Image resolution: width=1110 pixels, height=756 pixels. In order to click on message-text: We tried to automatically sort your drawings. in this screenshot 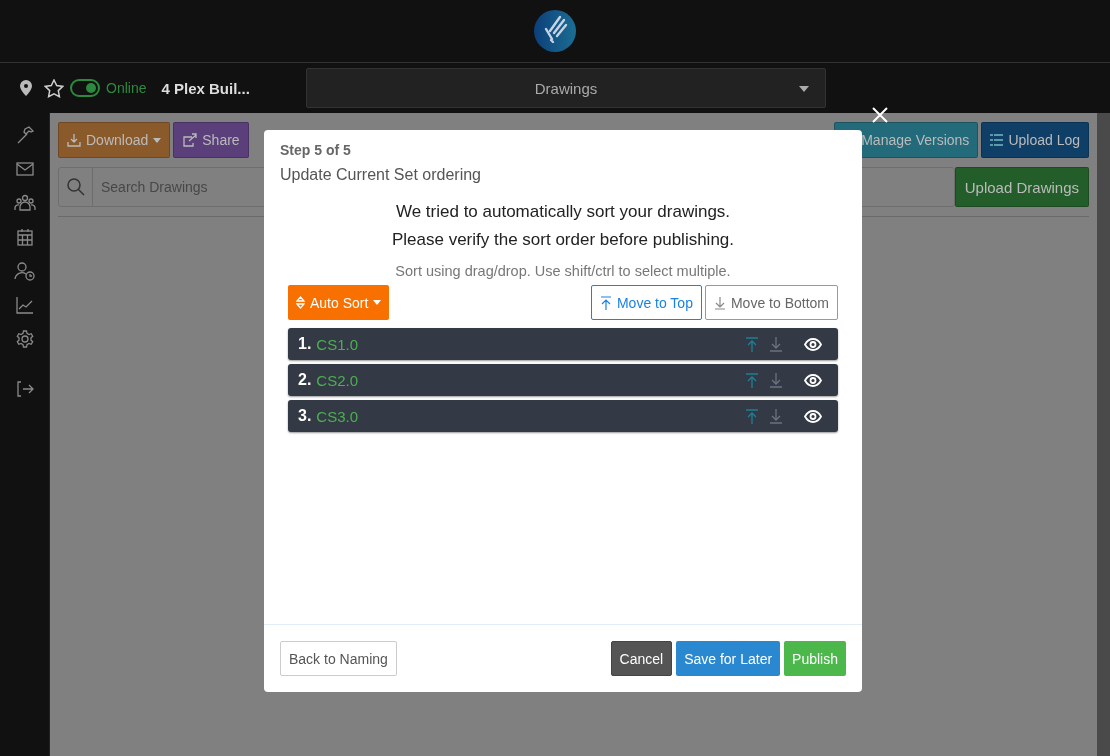, I will do `click(563, 212)`.